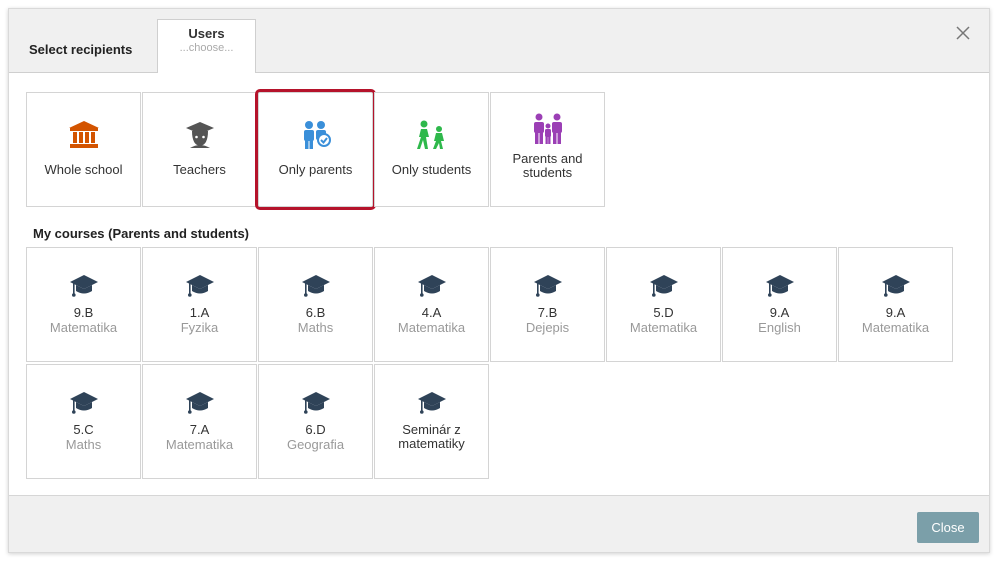 The image size is (1000, 561). I want to click on course-tile: 9.A Matematika, so click(895, 304).